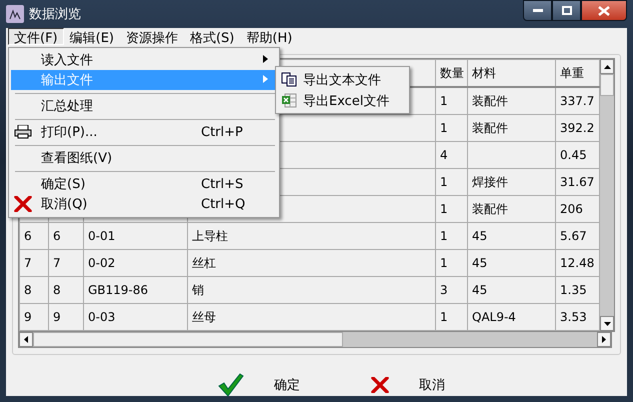 This screenshot has height=402, width=633. What do you see at coordinates (55, 14) in the screenshot?
I see `window-title: 数据浏览` at bounding box center [55, 14].